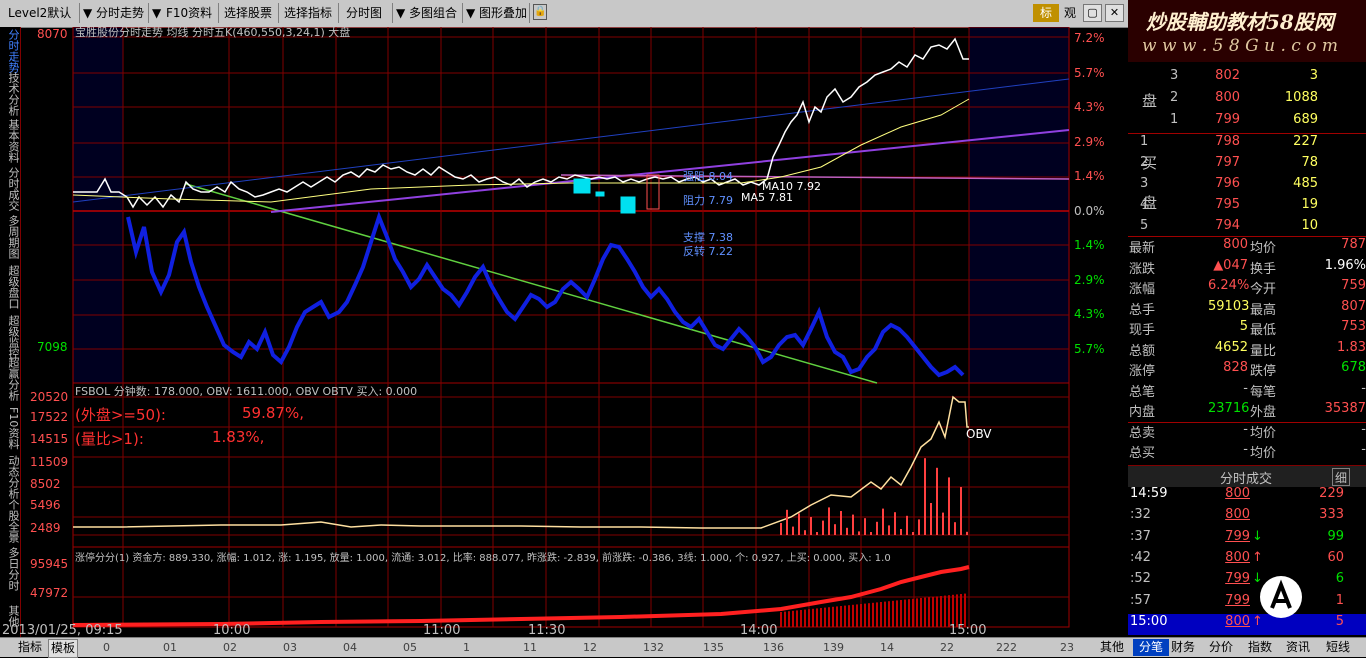 The width and height of the screenshot is (1366, 658). I want to click on left-tab: 个股全景, so click(10, 521).